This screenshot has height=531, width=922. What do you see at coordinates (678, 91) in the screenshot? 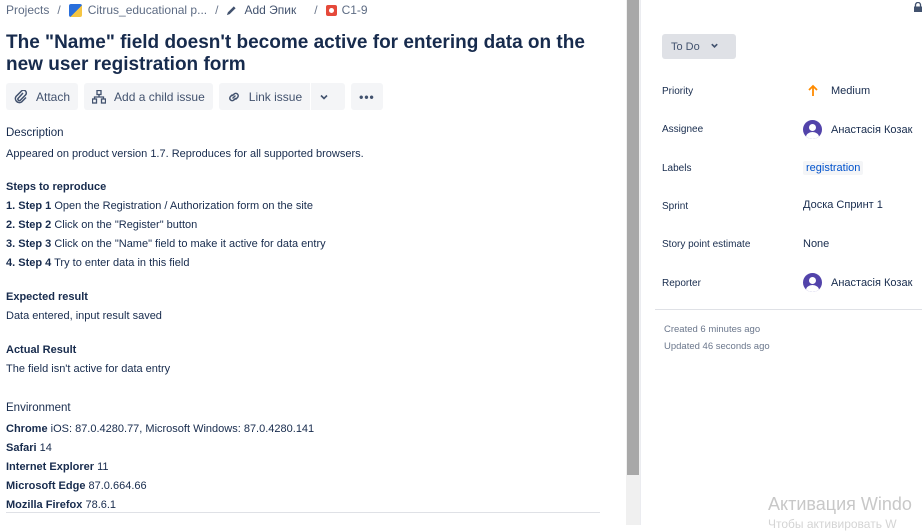
I see `priority-label: Priority` at bounding box center [678, 91].